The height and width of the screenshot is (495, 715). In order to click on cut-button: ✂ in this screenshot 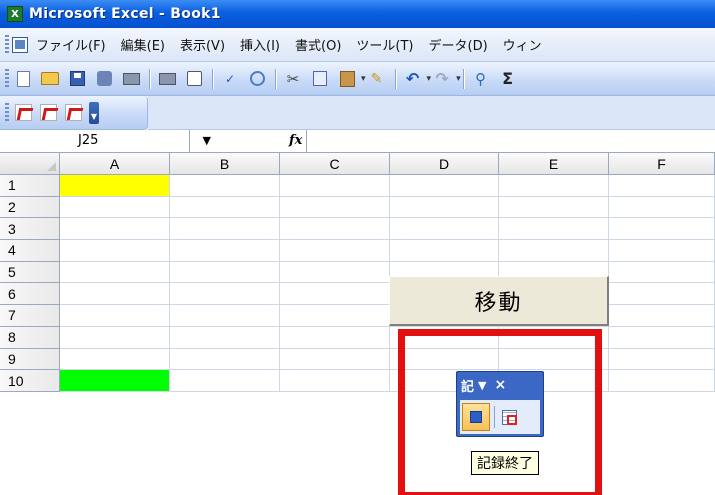, I will do `click(293, 79)`.